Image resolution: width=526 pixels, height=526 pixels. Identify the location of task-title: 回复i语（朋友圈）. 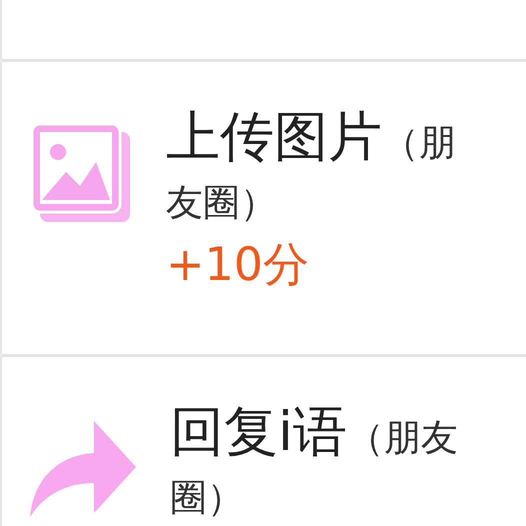
(315, 463).